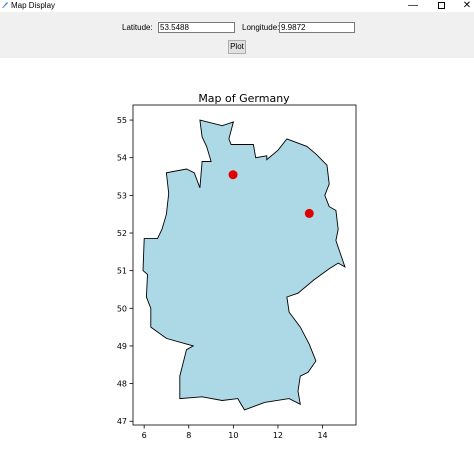  What do you see at coordinates (244, 98) in the screenshot?
I see `chart-title: Map of Germany` at bounding box center [244, 98].